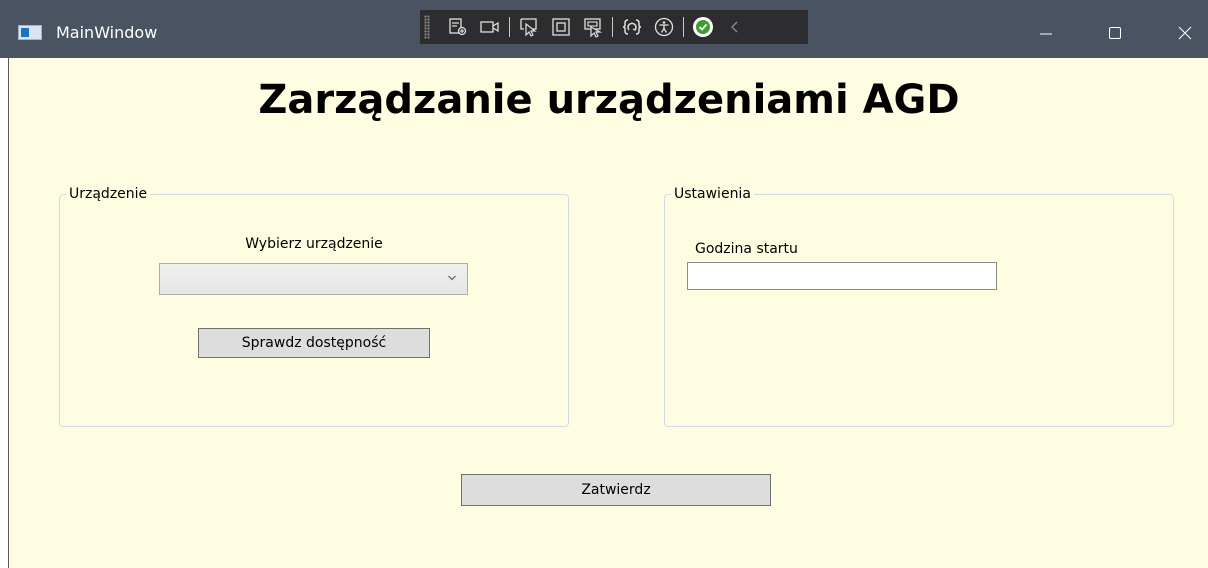  What do you see at coordinates (108, 194) in the screenshot?
I see `device-group-header: Urządzenie` at bounding box center [108, 194].